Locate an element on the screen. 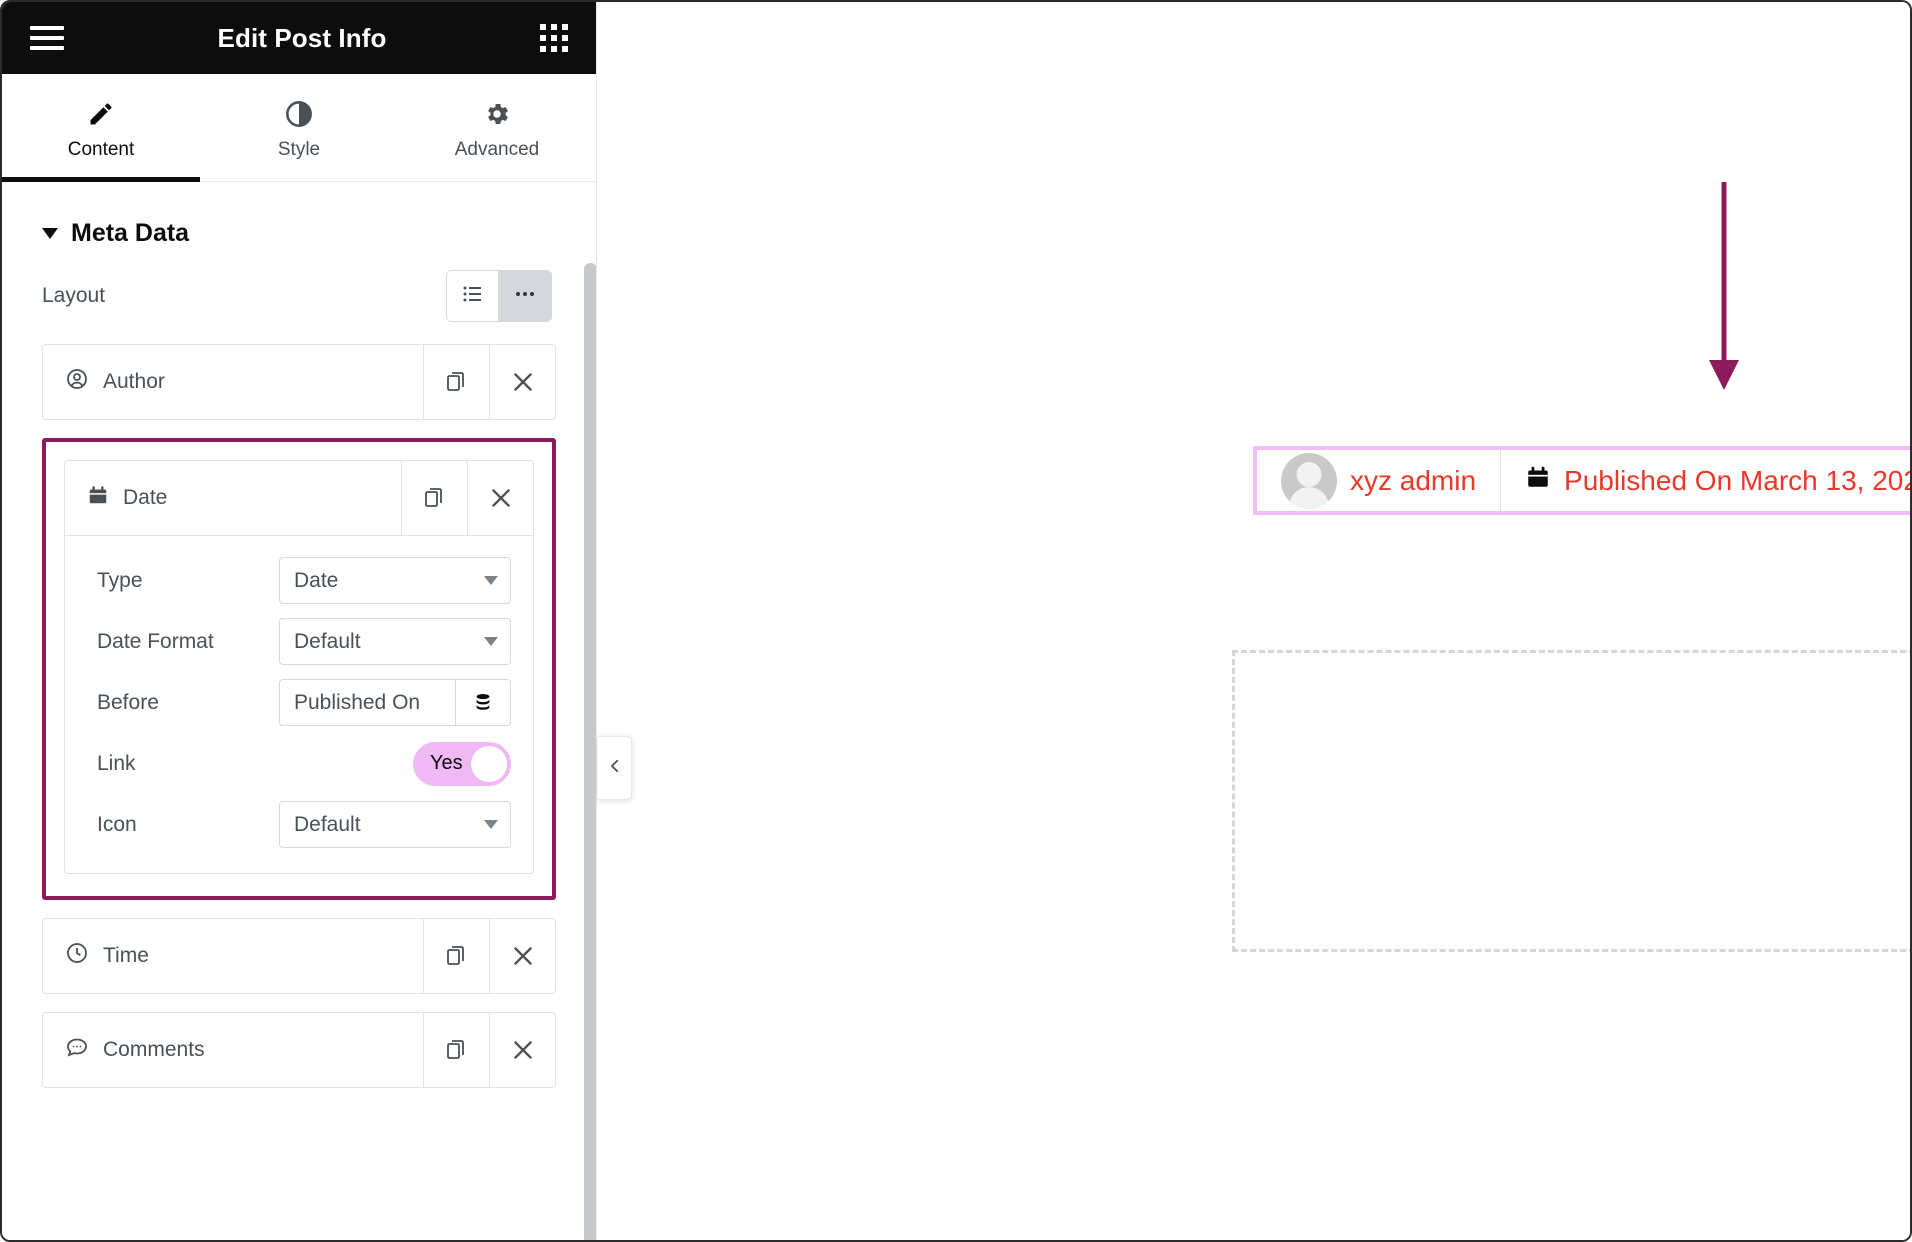 The height and width of the screenshot is (1242, 1912). chevron-left-icon is located at coordinates (615, 768).